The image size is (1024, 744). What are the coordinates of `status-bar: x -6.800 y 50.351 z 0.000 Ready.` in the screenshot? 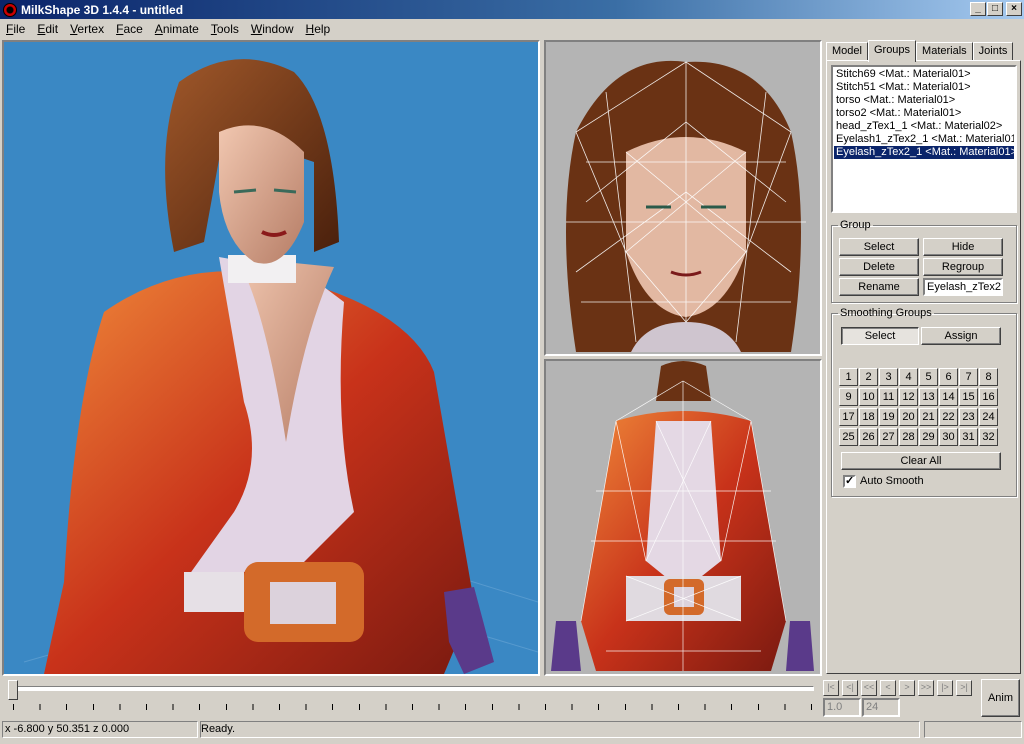 It's located at (512, 731).